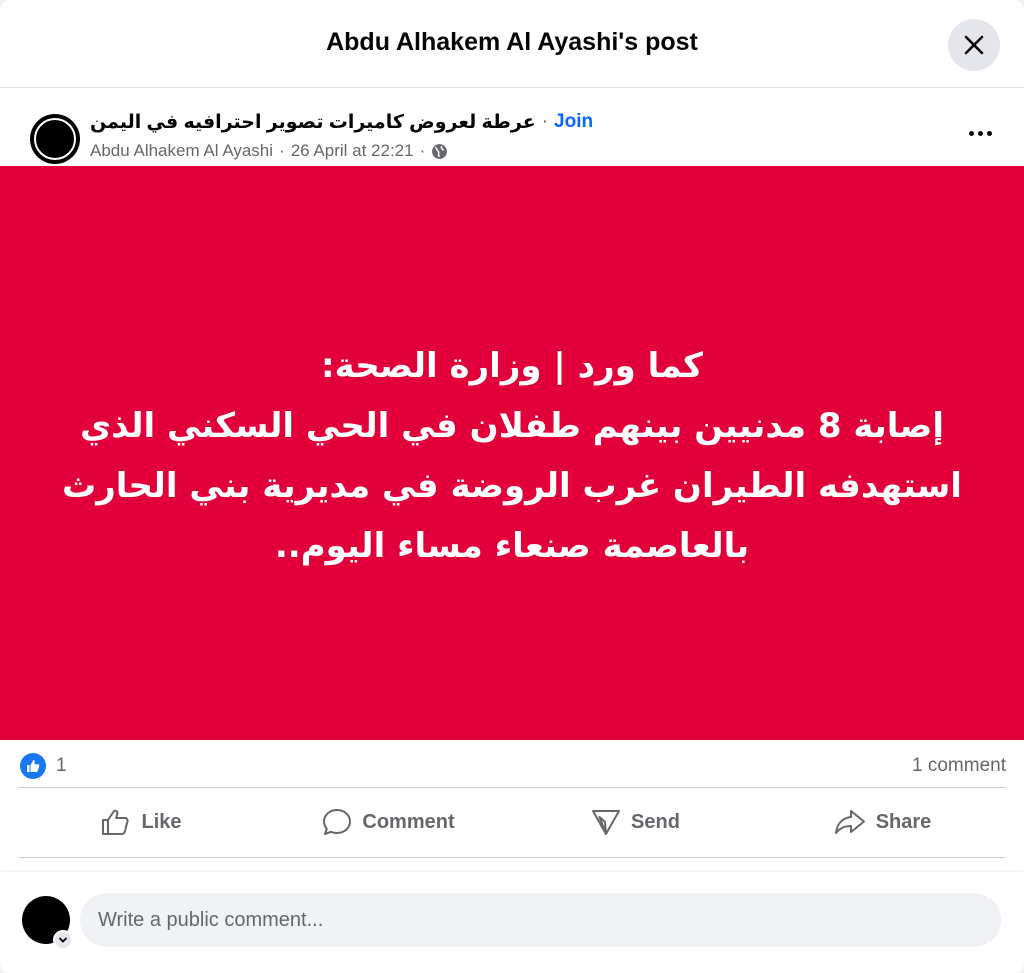 The image size is (1024, 973). What do you see at coordinates (512, 768) in the screenshot?
I see `reaction-stats-row: 1 1 comment` at bounding box center [512, 768].